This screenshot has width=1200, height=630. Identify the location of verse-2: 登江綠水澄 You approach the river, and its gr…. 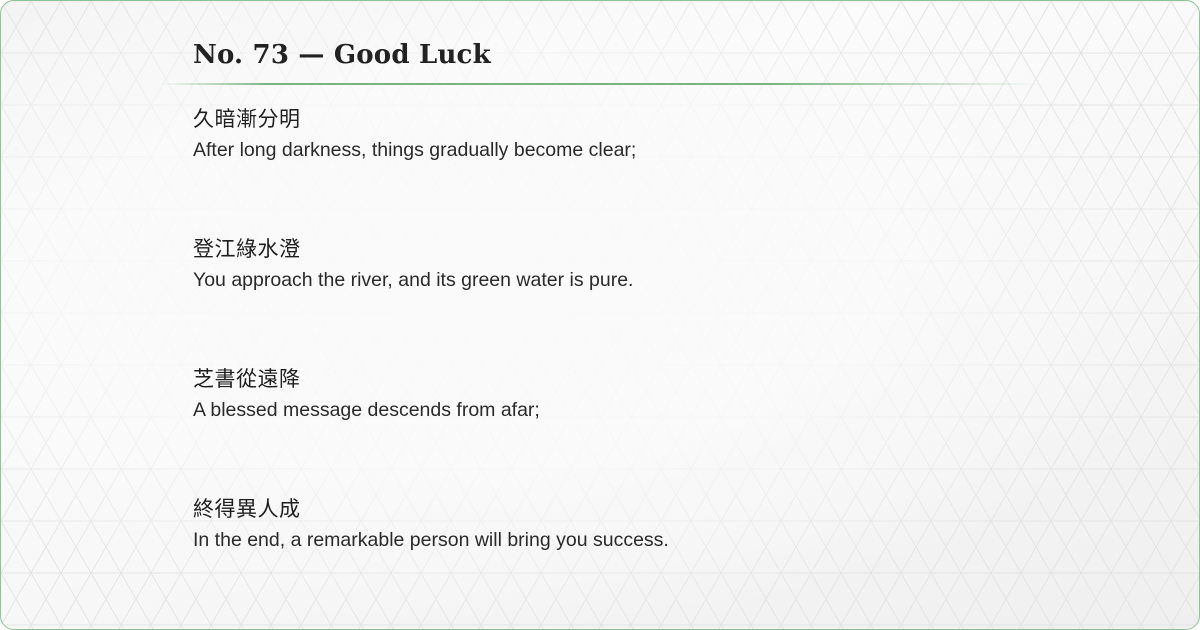
(413, 264).